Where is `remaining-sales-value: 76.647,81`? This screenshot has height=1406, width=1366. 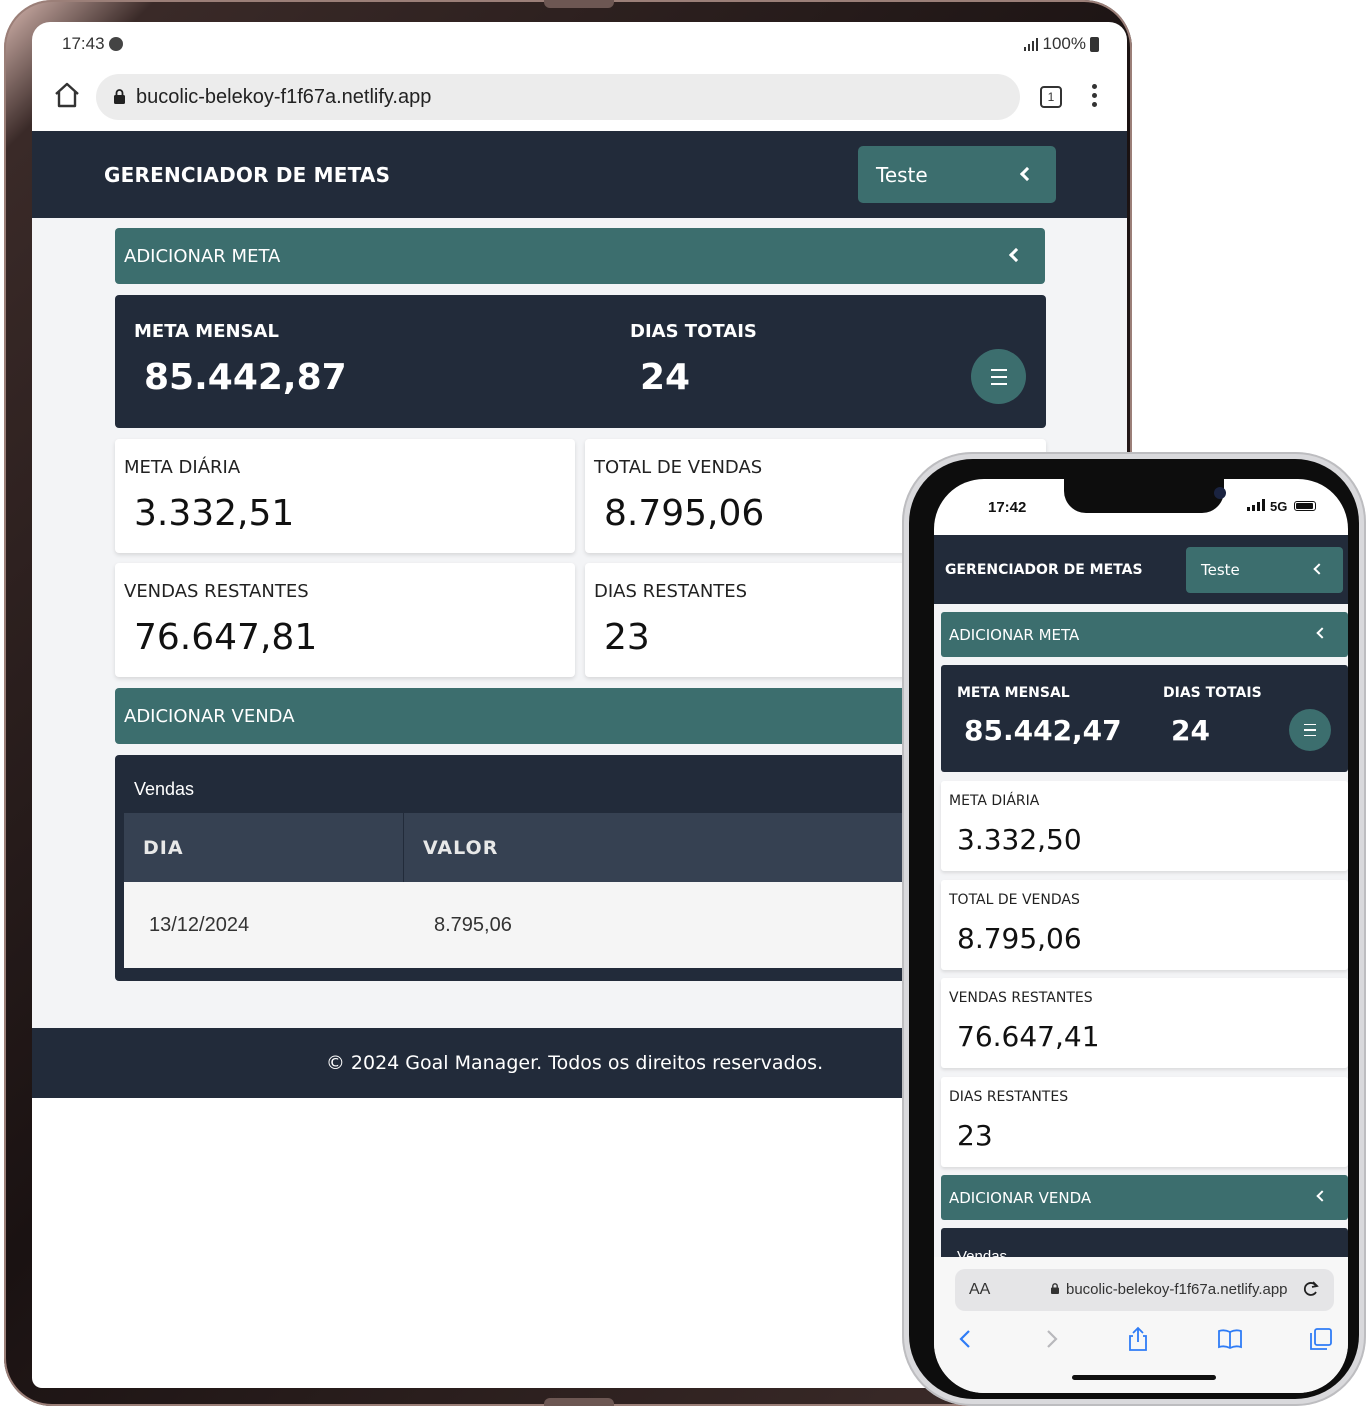
remaining-sales-value: 76.647,81 is located at coordinates (226, 637).